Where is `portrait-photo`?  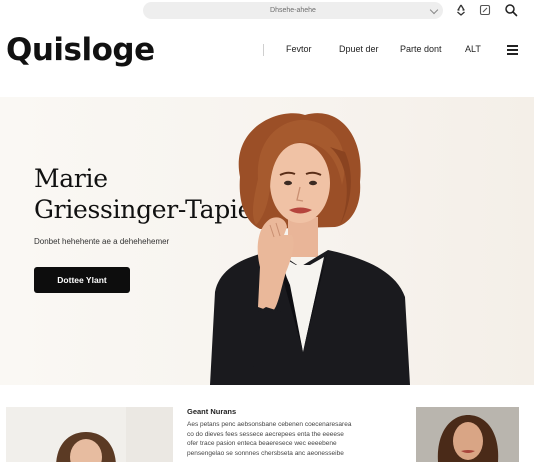
portrait-photo is located at coordinates (467, 434).